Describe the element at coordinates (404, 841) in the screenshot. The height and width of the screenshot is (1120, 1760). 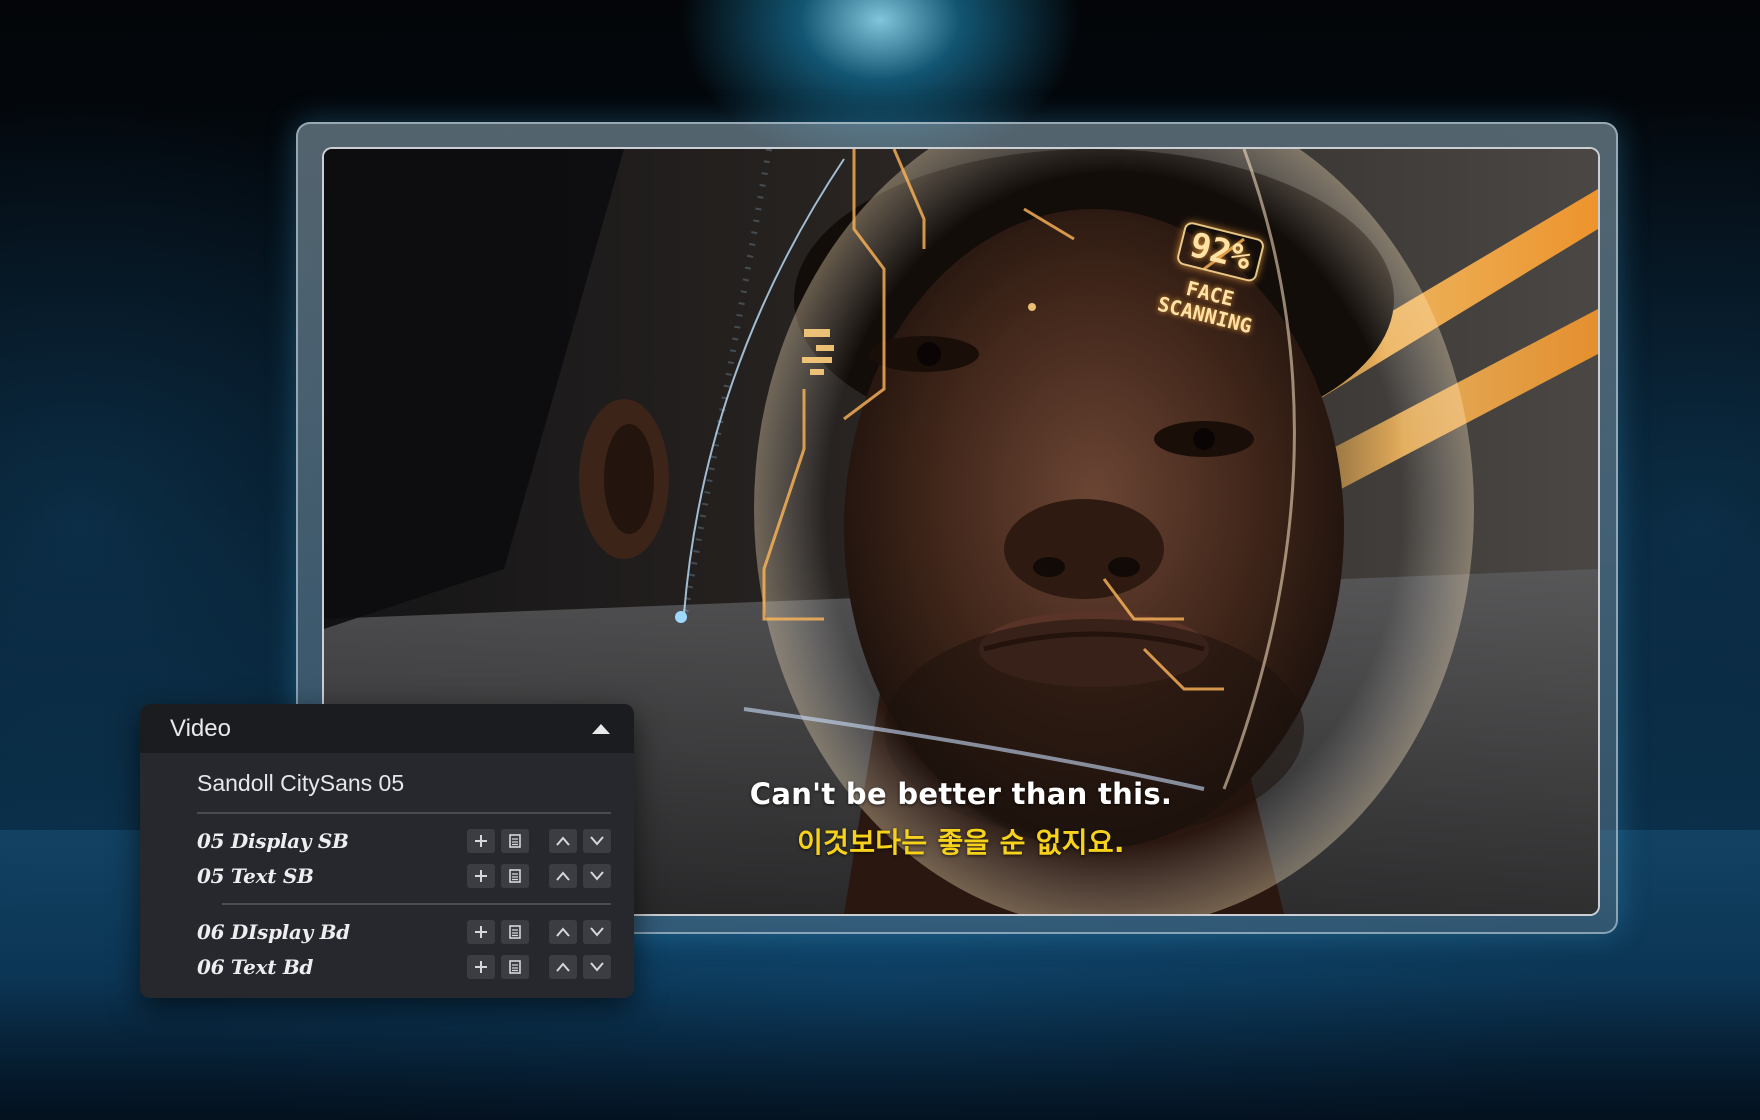
I see `font-row-05-display: 05 Display SB` at that location.